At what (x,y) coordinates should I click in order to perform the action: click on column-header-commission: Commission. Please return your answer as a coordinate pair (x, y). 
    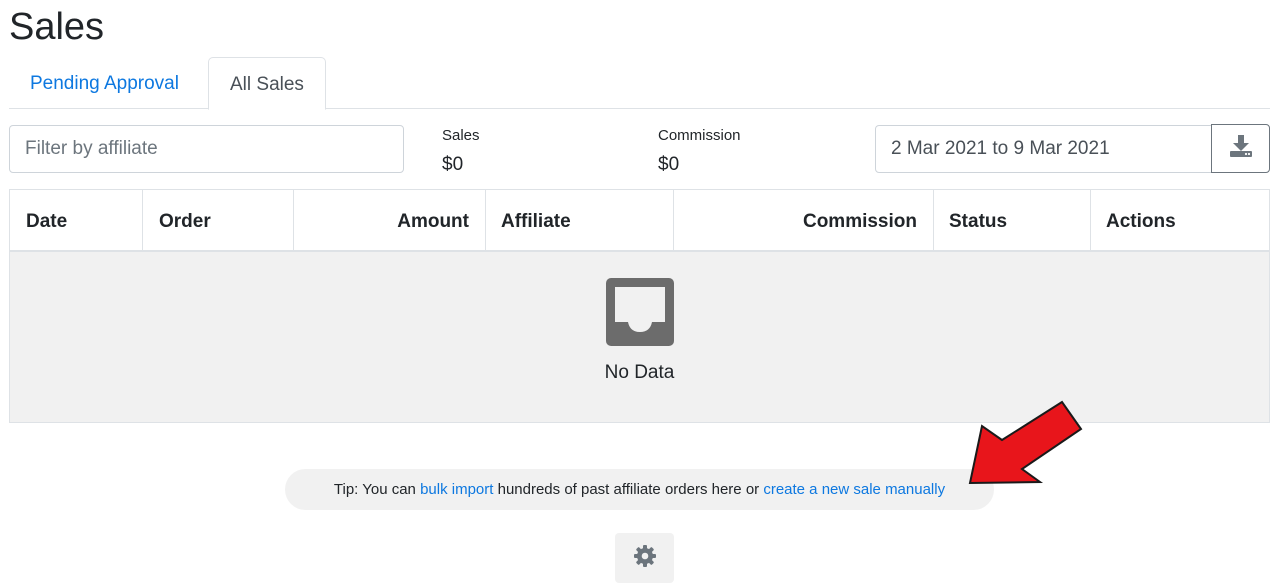
    Looking at the image, I should click on (804, 220).